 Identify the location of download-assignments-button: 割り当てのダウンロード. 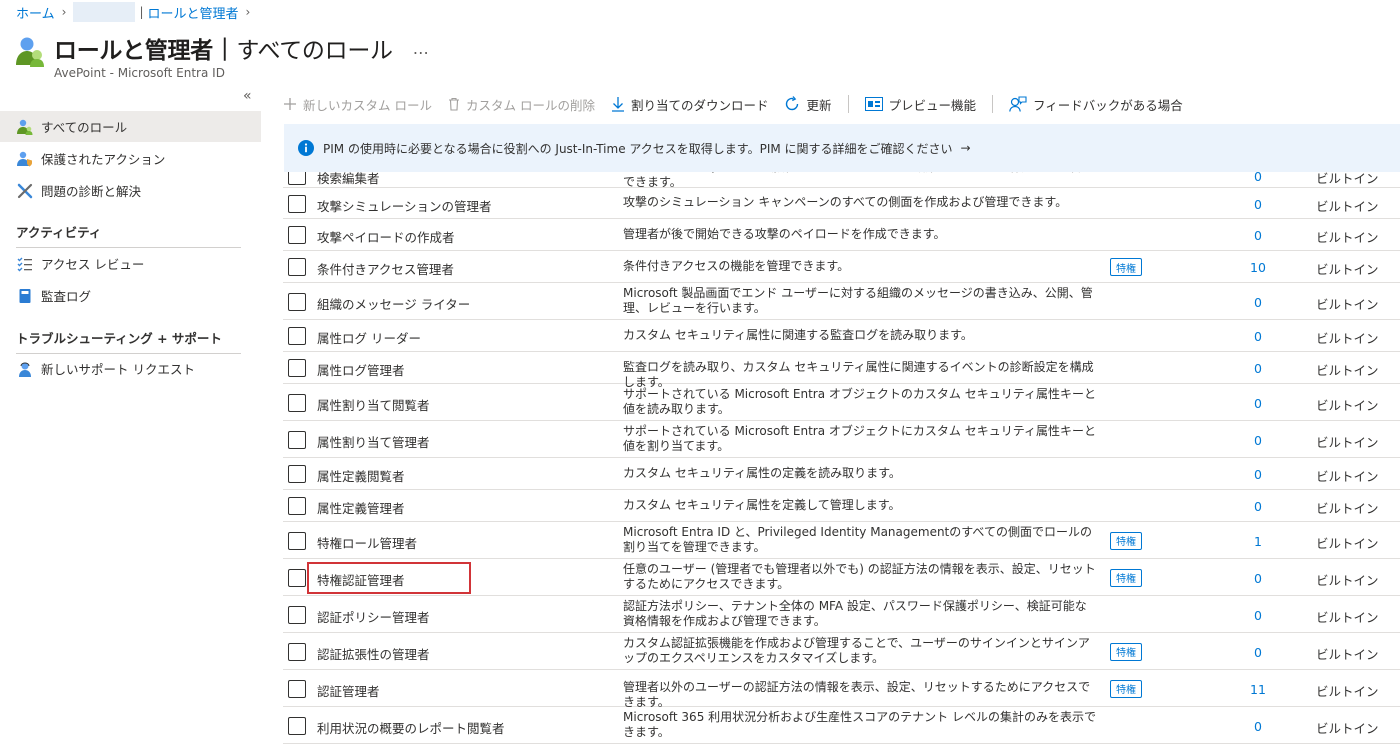
(689, 104).